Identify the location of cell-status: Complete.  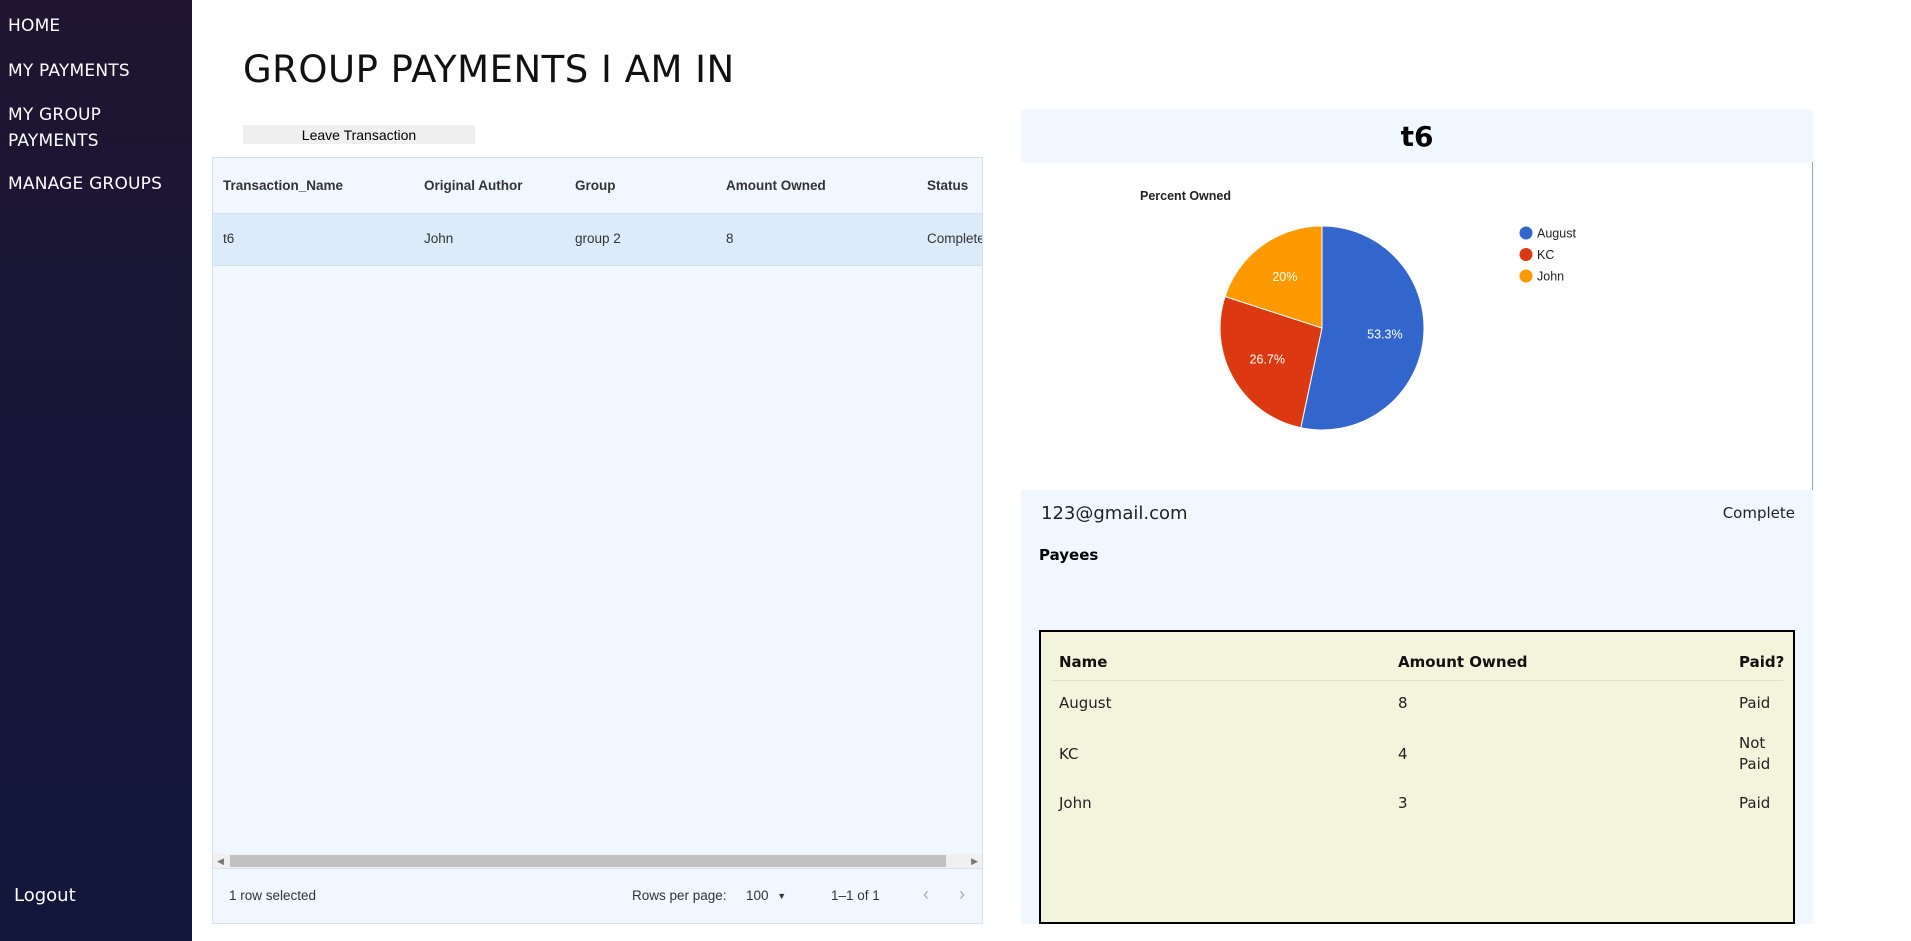
(955, 238).